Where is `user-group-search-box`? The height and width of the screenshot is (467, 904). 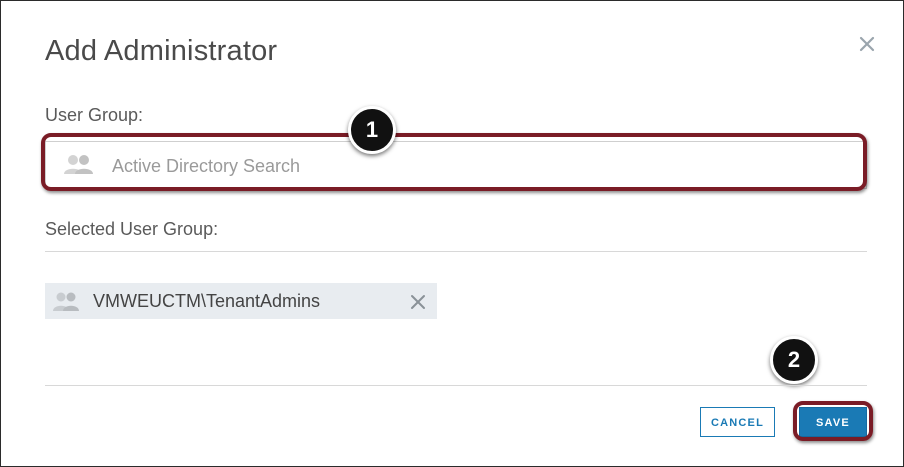
user-group-search-box is located at coordinates (456, 165).